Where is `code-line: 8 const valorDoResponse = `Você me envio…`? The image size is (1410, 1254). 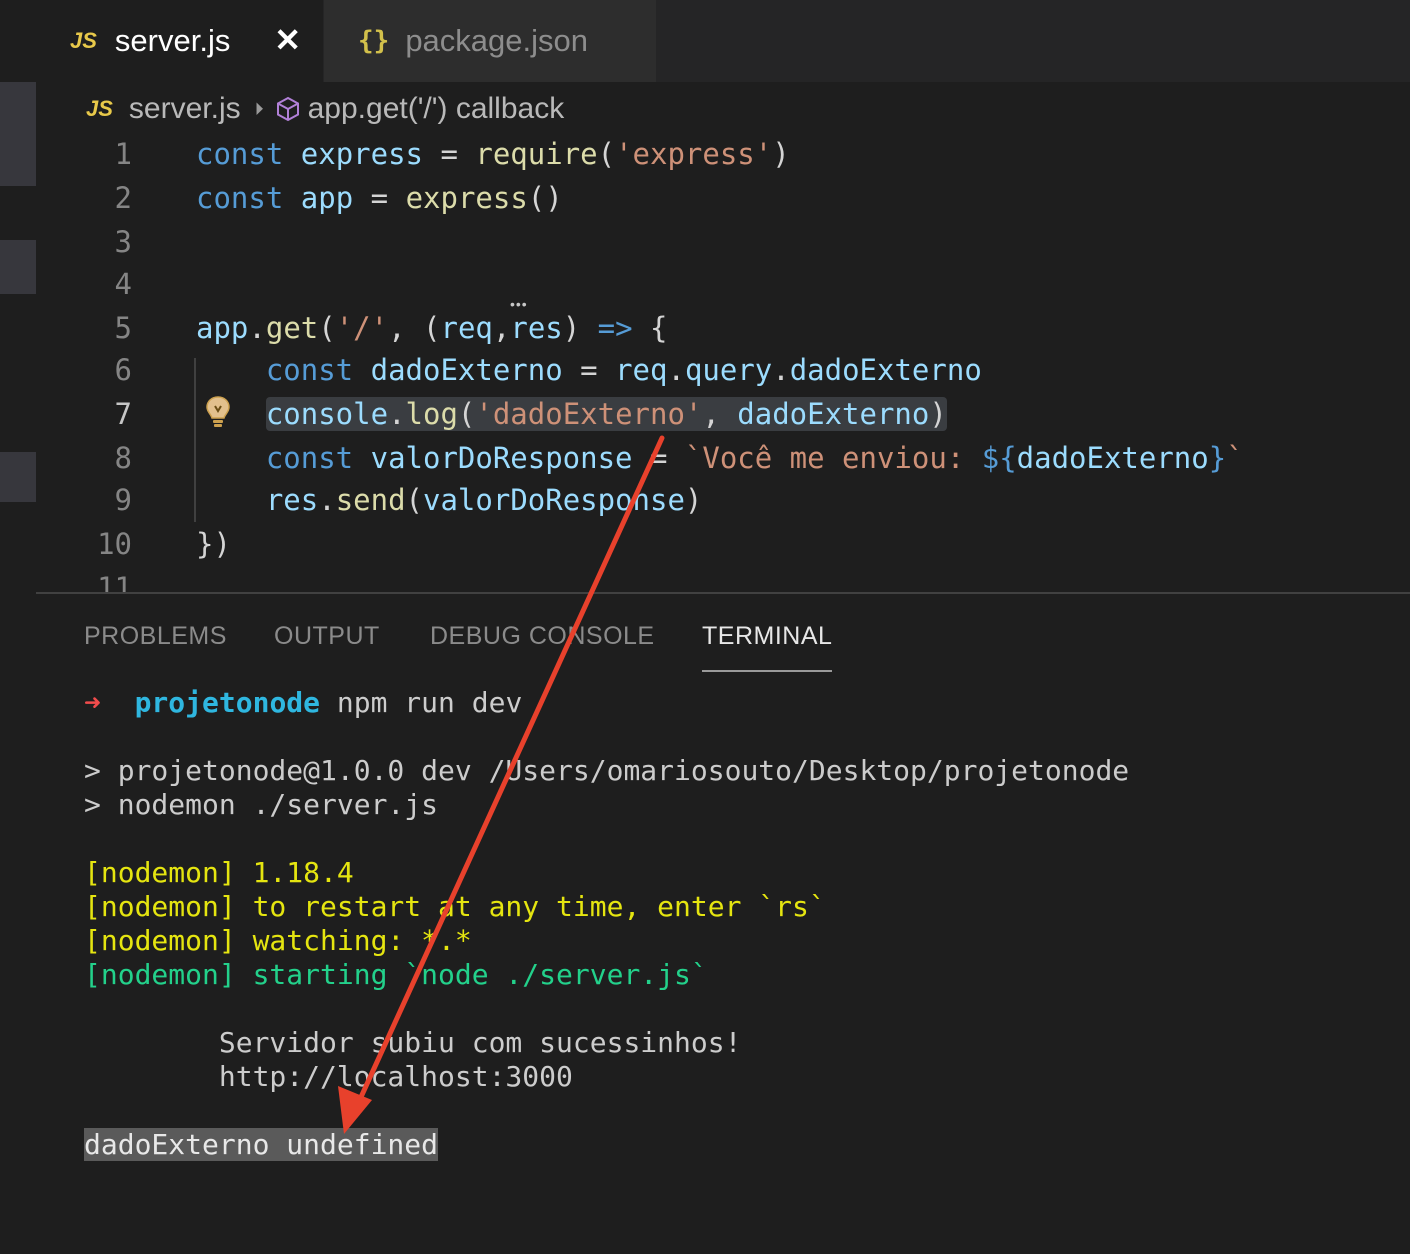 code-line: 8 const valorDoResponse = `Você me envio… is located at coordinates (723, 458).